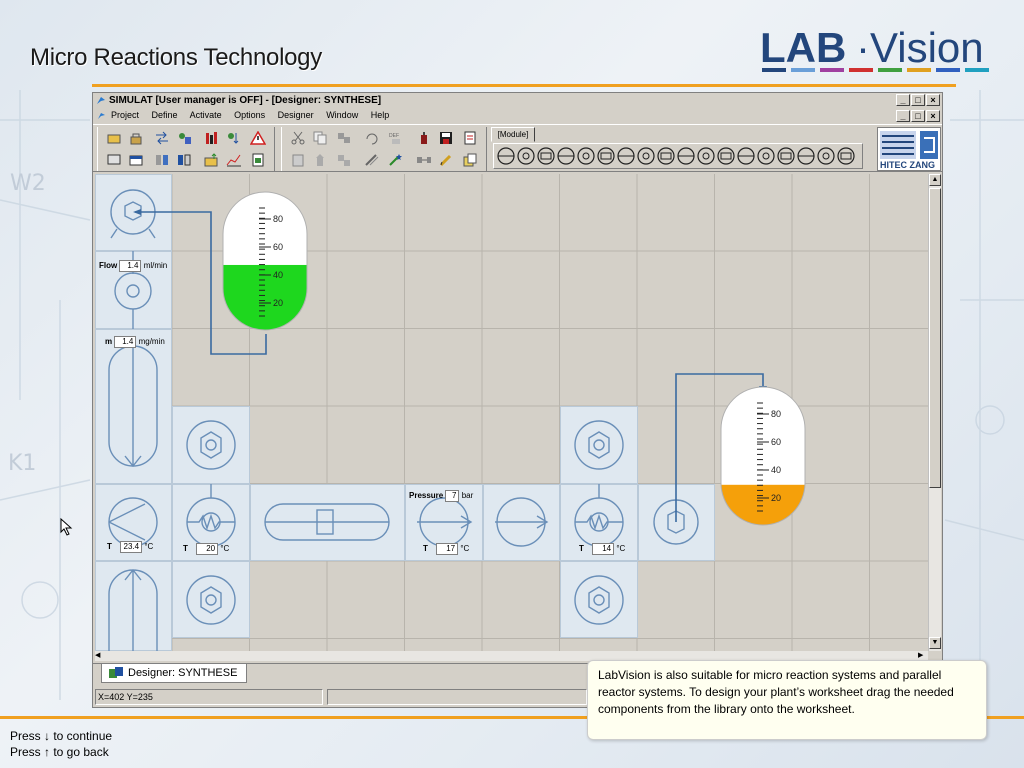 The image size is (1024, 768). Describe the element at coordinates (258, 160) in the screenshot. I see `report-icon` at that location.